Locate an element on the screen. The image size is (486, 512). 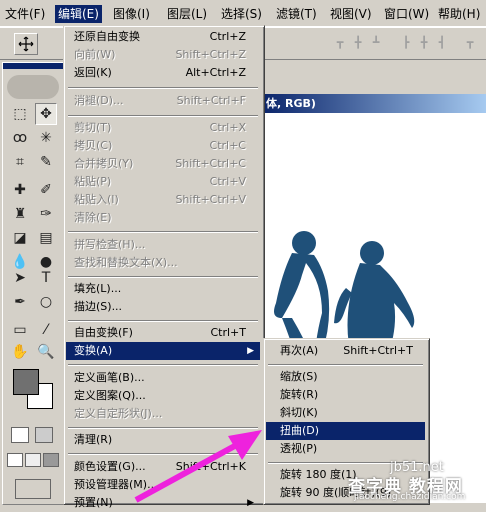
quickmask-mode-icon is located at coordinates (44, 435).